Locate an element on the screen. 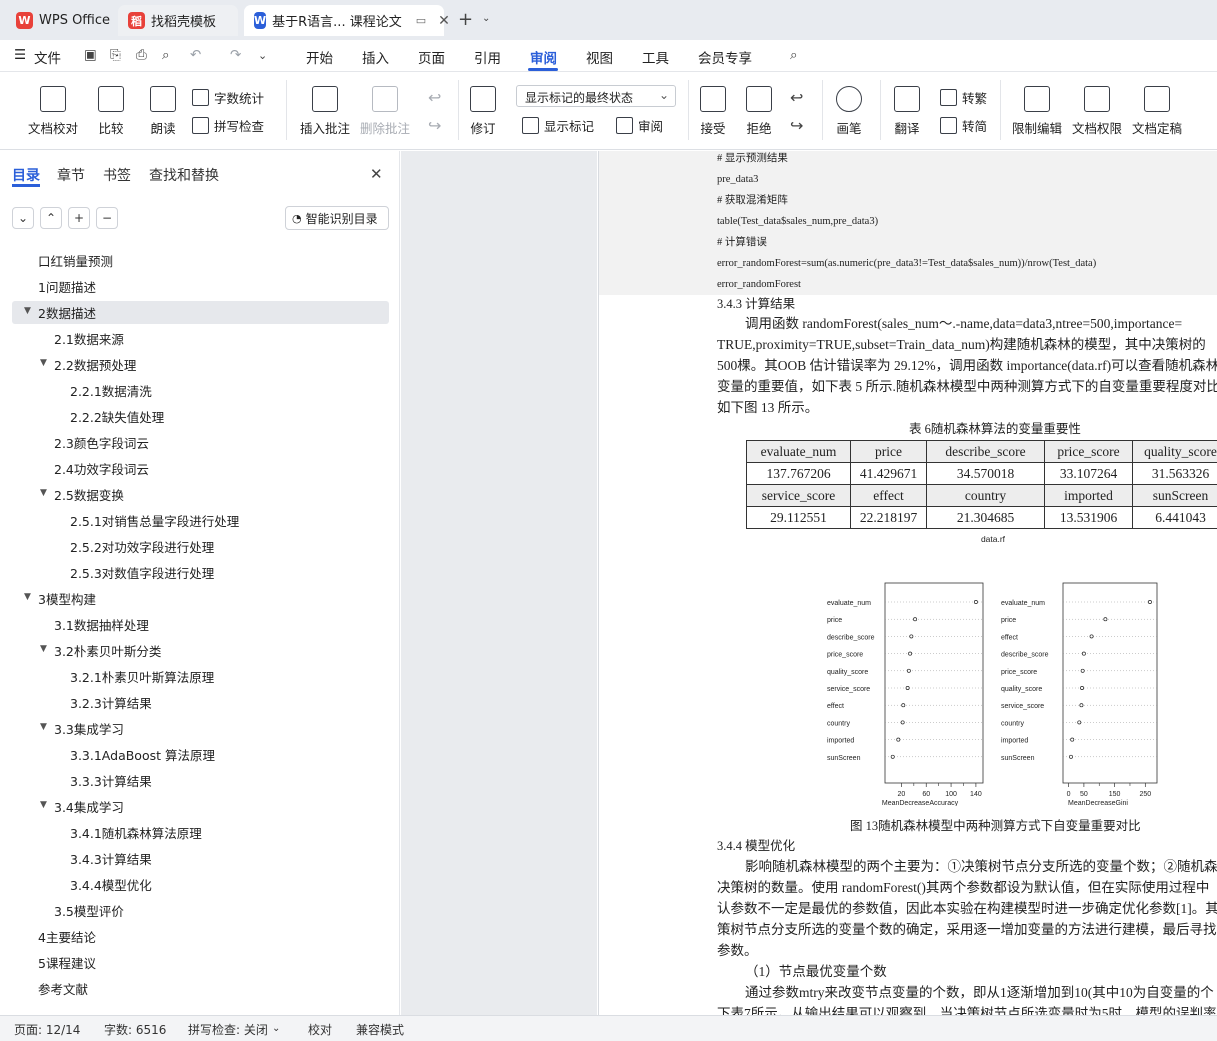  pen-button: 画笔 is located at coordinates (849, 111).